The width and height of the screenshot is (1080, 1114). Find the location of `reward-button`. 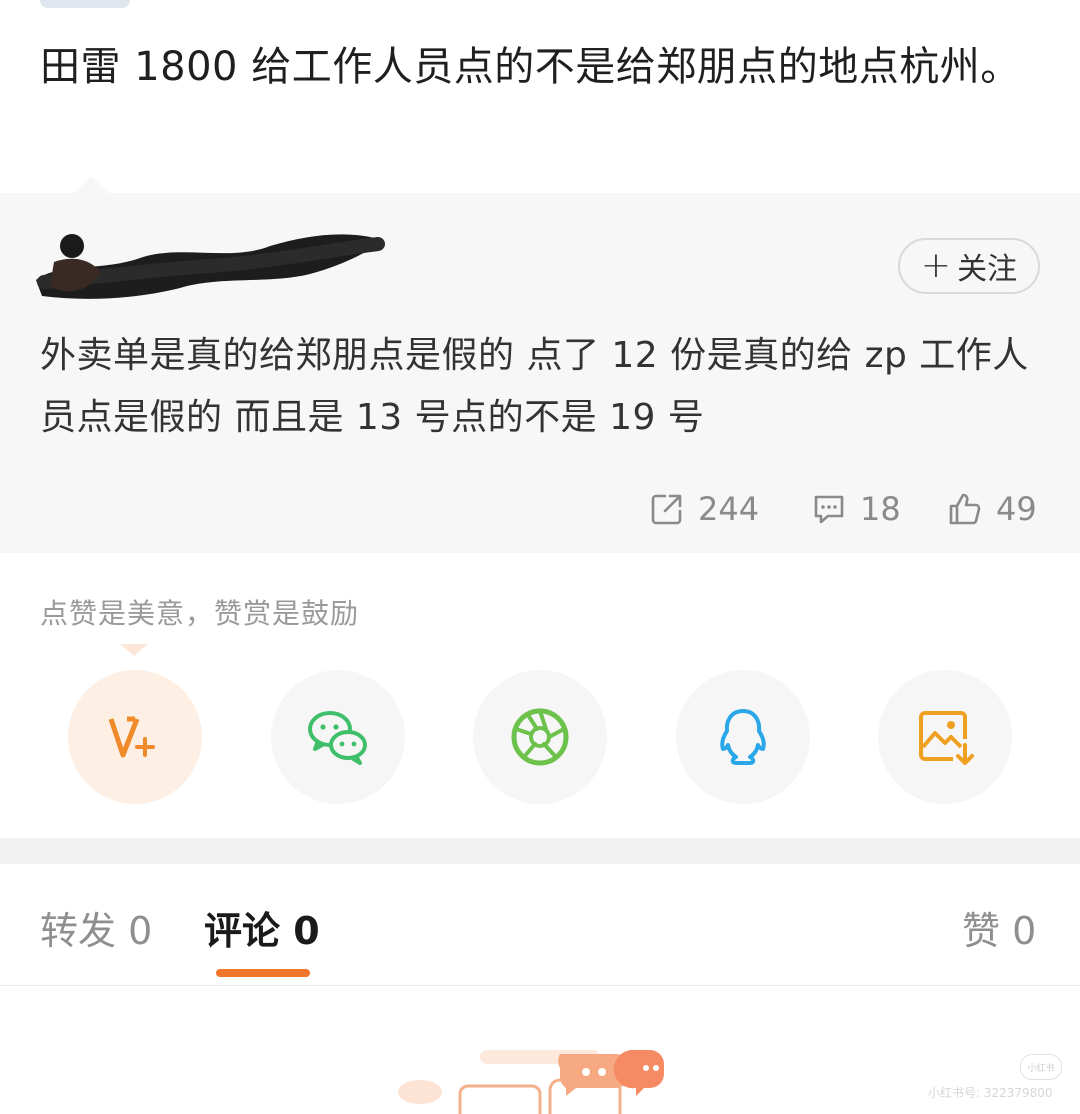

reward-button is located at coordinates (135, 737).